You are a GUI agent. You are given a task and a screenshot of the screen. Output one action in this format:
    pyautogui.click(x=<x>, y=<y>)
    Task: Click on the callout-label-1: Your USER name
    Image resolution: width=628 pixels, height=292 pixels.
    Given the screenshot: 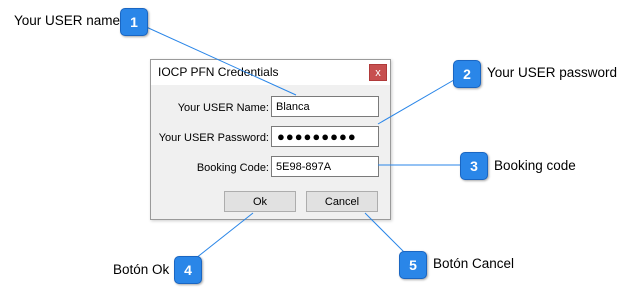 What is the action you would take?
    pyautogui.click(x=67, y=20)
    